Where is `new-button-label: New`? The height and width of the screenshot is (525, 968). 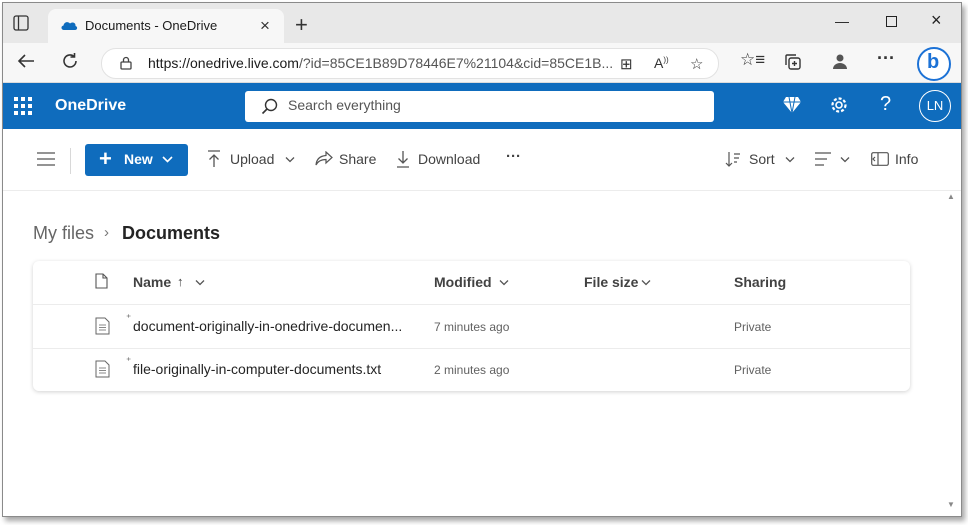
new-button-label: New is located at coordinates (138, 159).